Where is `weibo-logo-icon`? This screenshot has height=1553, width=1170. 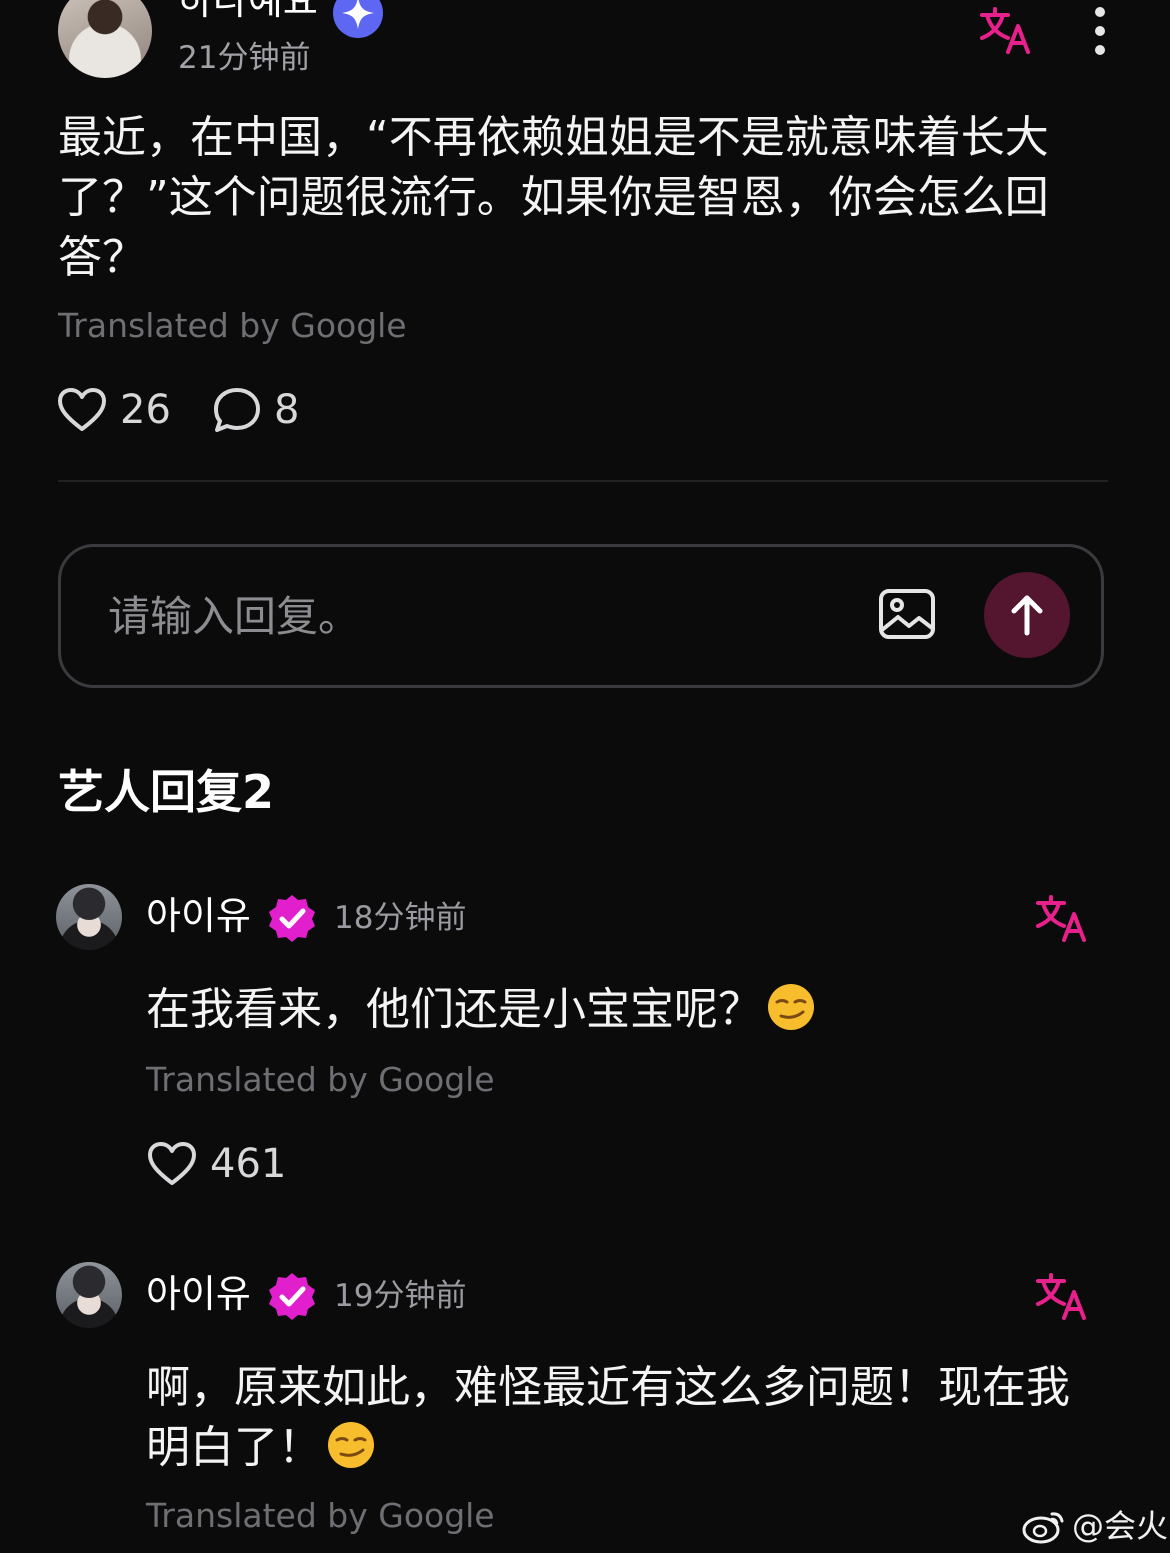 weibo-logo-icon is located at coordinates (1043, 1528).